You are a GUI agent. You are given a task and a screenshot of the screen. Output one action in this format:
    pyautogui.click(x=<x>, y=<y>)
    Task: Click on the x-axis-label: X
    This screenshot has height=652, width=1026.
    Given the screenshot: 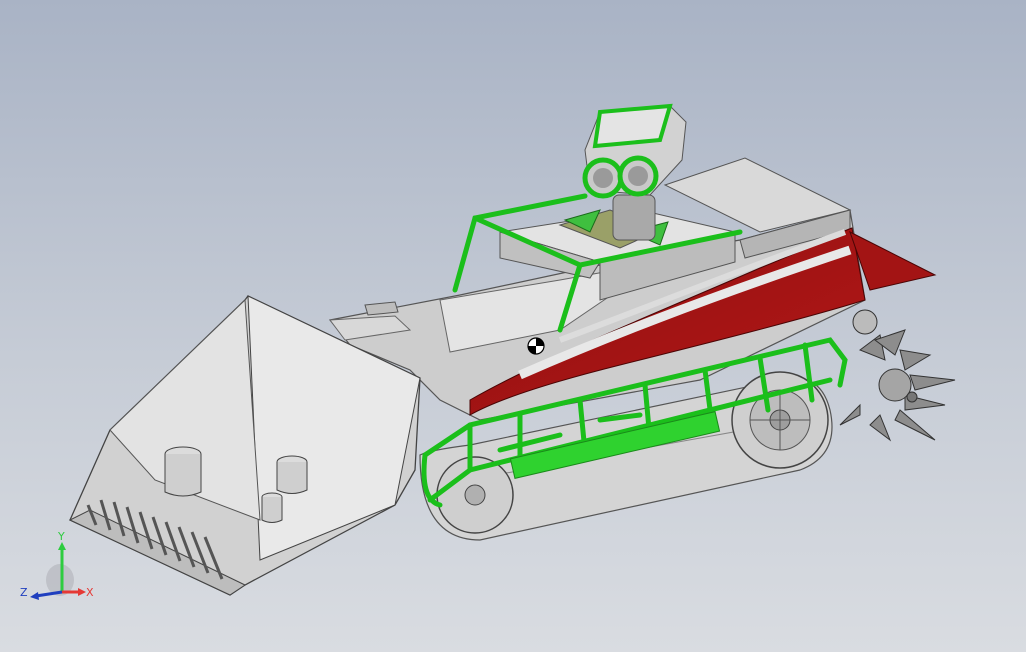 What is the action you would take?
    pyautogui.click(x=90, y=592)
    